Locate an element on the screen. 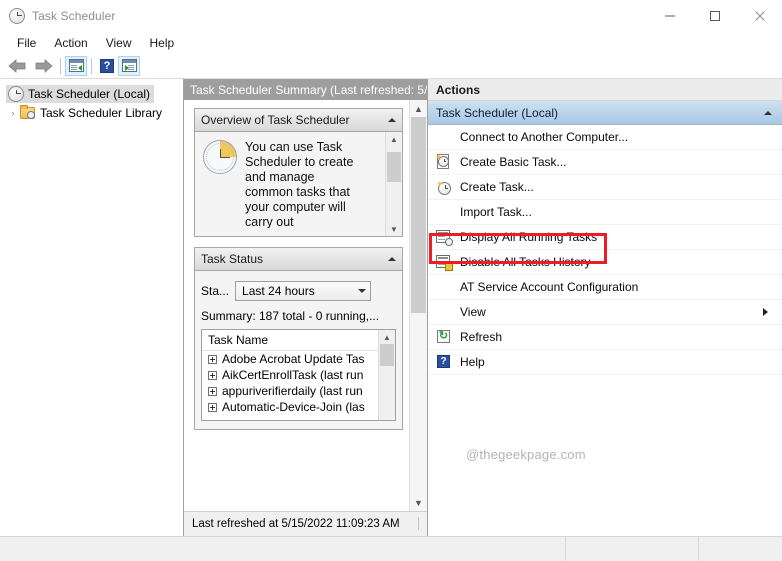 The width and height of the screenshot is (782, 561). overview-group-header: Overview of Task Scheduler is located at coordinates (298, 120).